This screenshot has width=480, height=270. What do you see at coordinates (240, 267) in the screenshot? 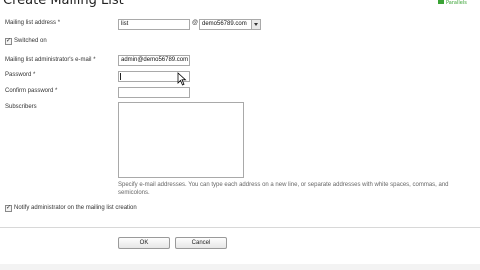
I see `status-bar` at bounding box center [240, 267].